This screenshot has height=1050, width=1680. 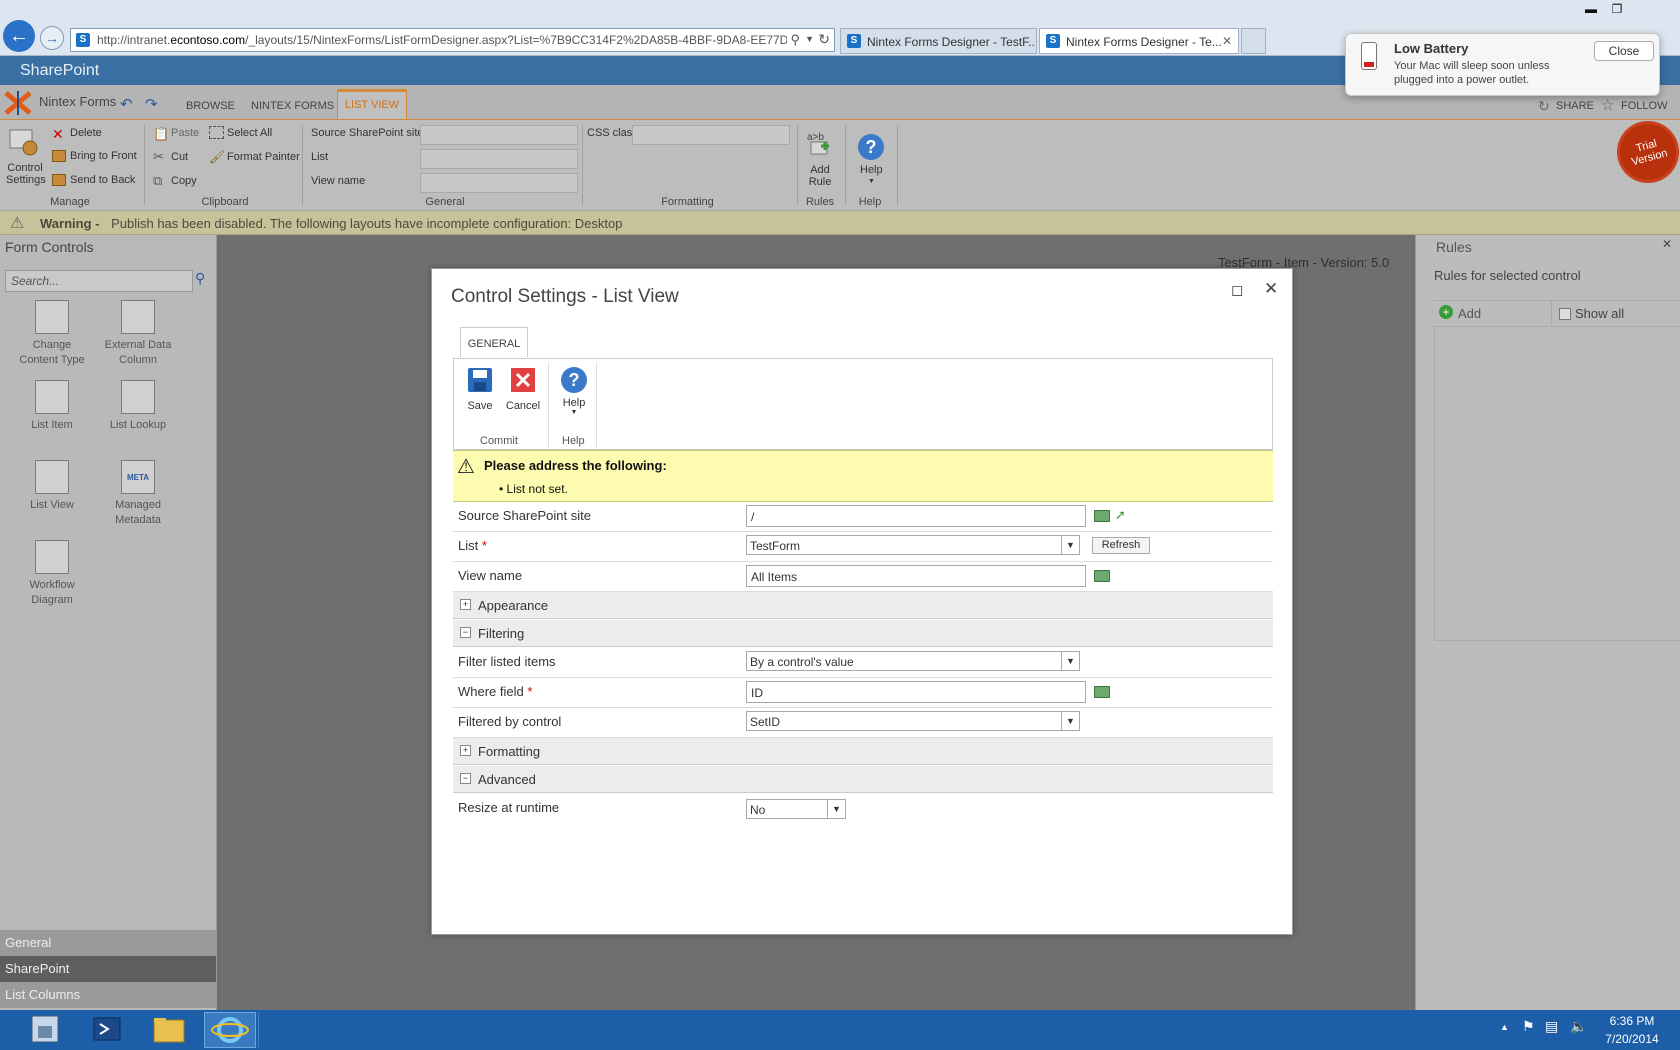 I want to click on send-to-back-icon, so click(x=59, y=180).